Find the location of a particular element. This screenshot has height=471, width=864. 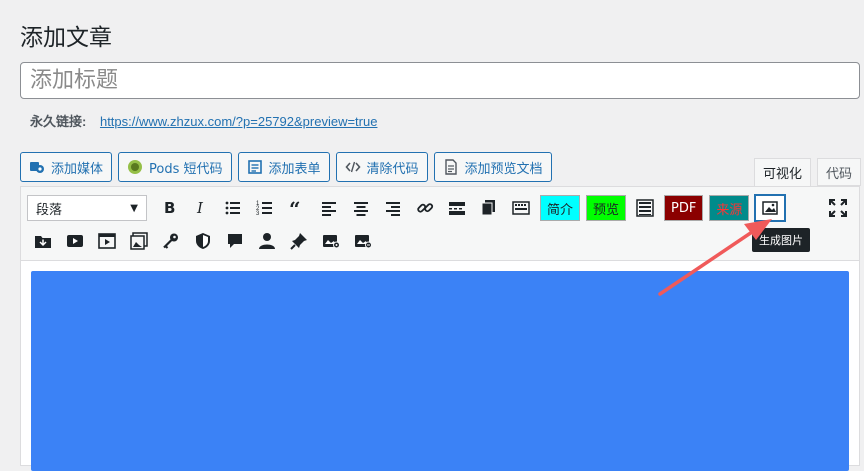

image-icon is located at coordinates (770, 208).